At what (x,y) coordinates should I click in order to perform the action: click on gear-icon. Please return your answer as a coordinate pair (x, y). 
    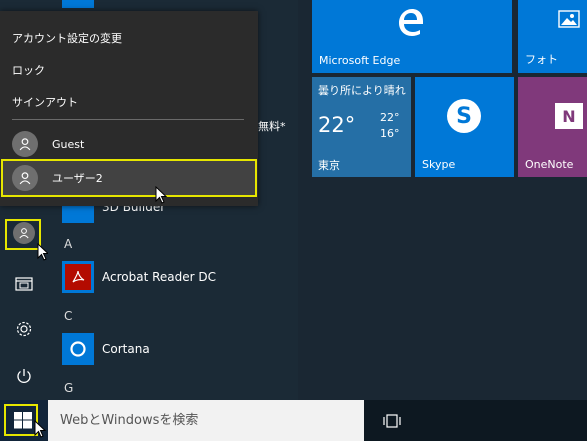
    Looking at the image, I should click on (24, 329).